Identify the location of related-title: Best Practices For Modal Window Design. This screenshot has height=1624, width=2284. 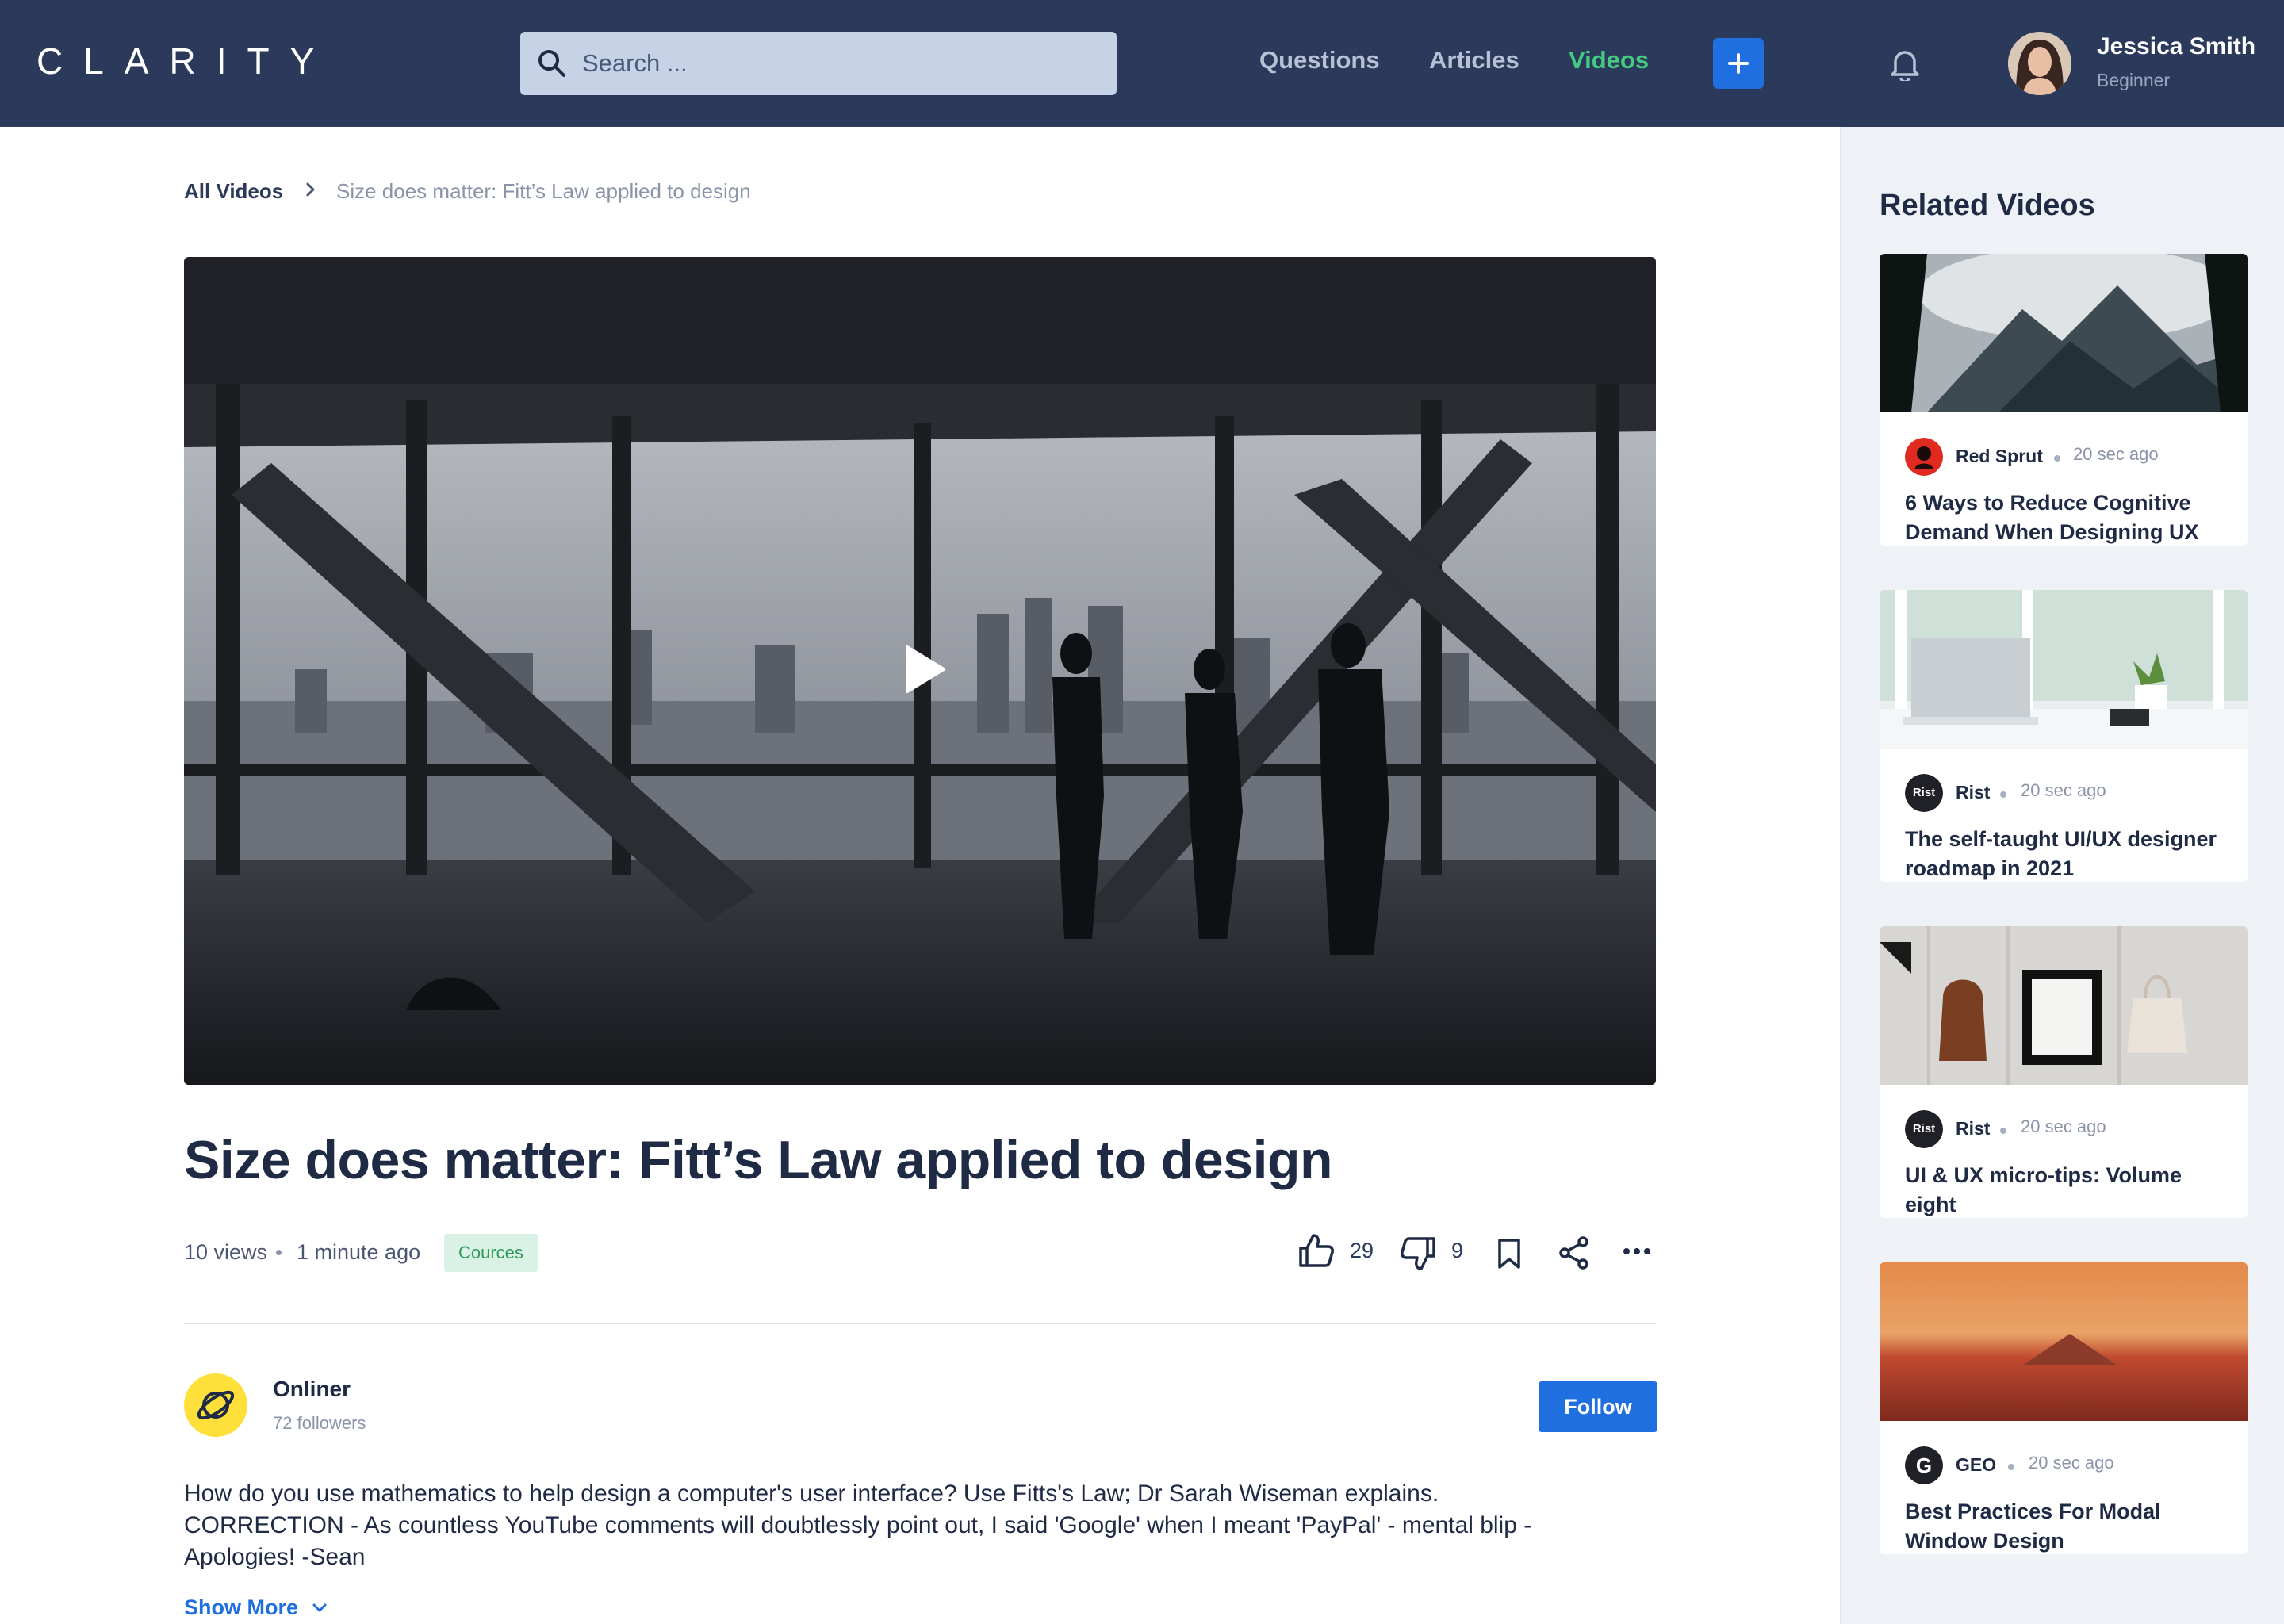
(2071, 1525).